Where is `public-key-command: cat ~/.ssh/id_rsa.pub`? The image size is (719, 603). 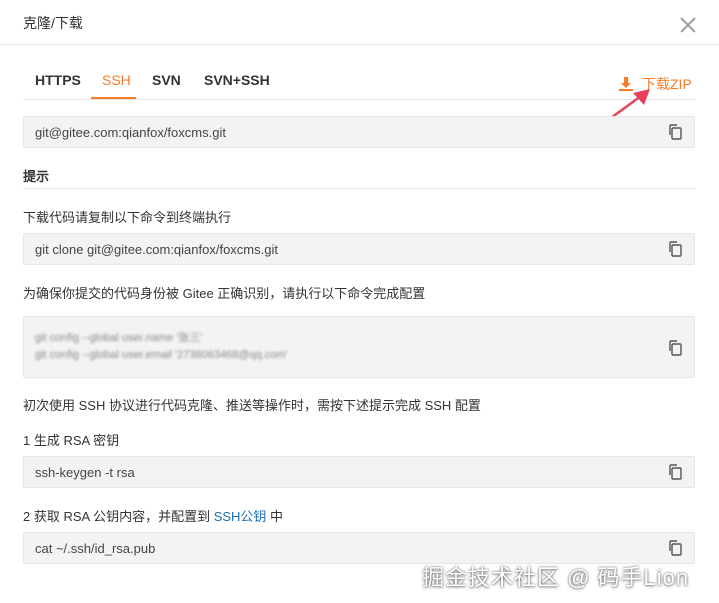 public-key-command: cat ~/.ssh/id_rsa.pub is located at coordinates (95, 548).